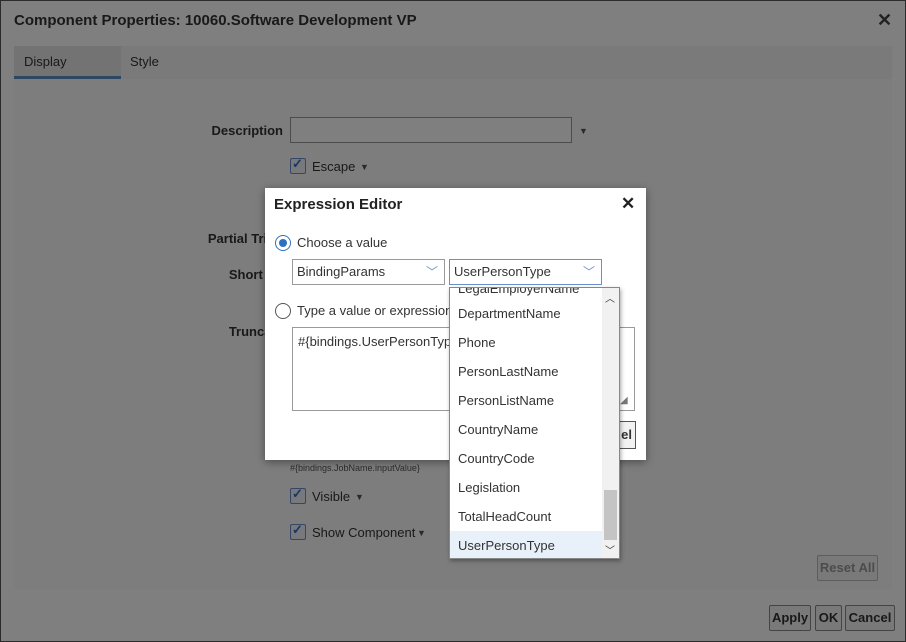 The height and width of the screenshot is (642, 906). I want to click on expression-editor-title: Expression Editor, so click(338, 204).